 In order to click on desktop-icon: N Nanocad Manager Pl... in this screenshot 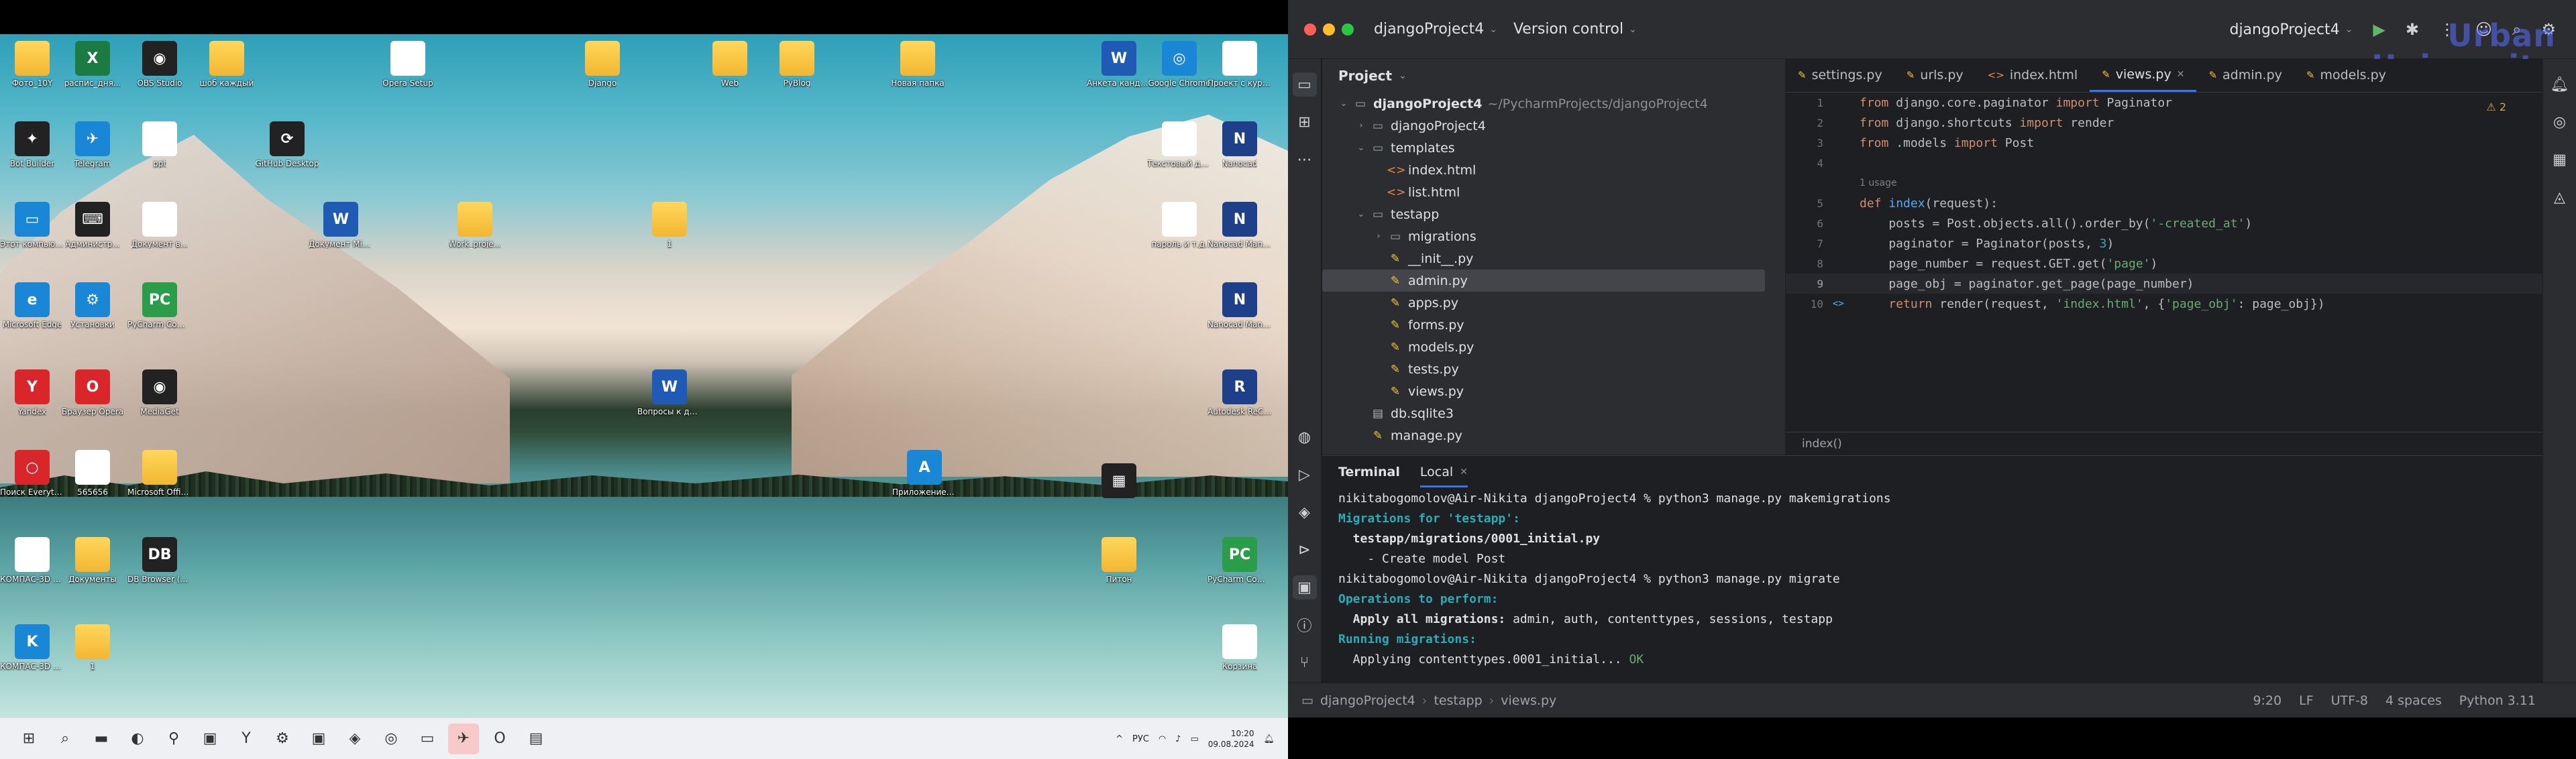, I will do `click(1240, 305)`.